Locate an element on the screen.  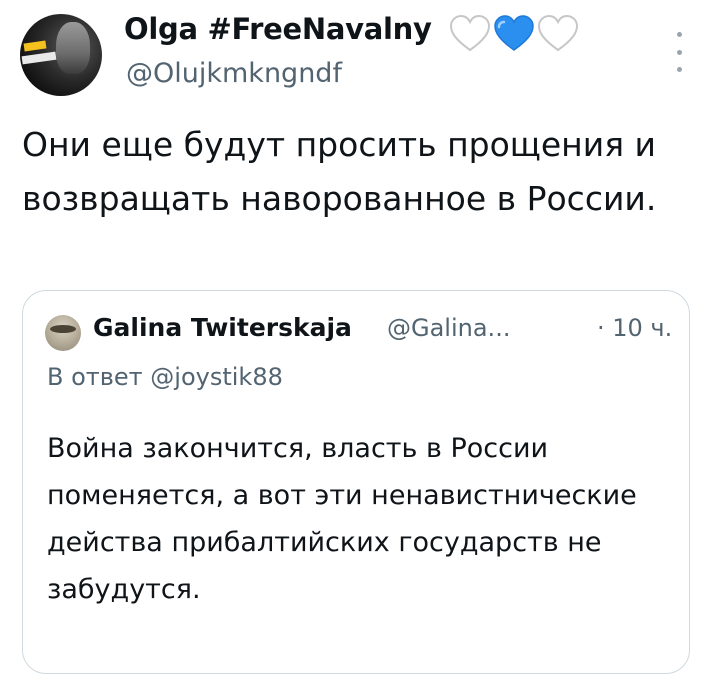
author-avatar is located at coordinates (61, 55).